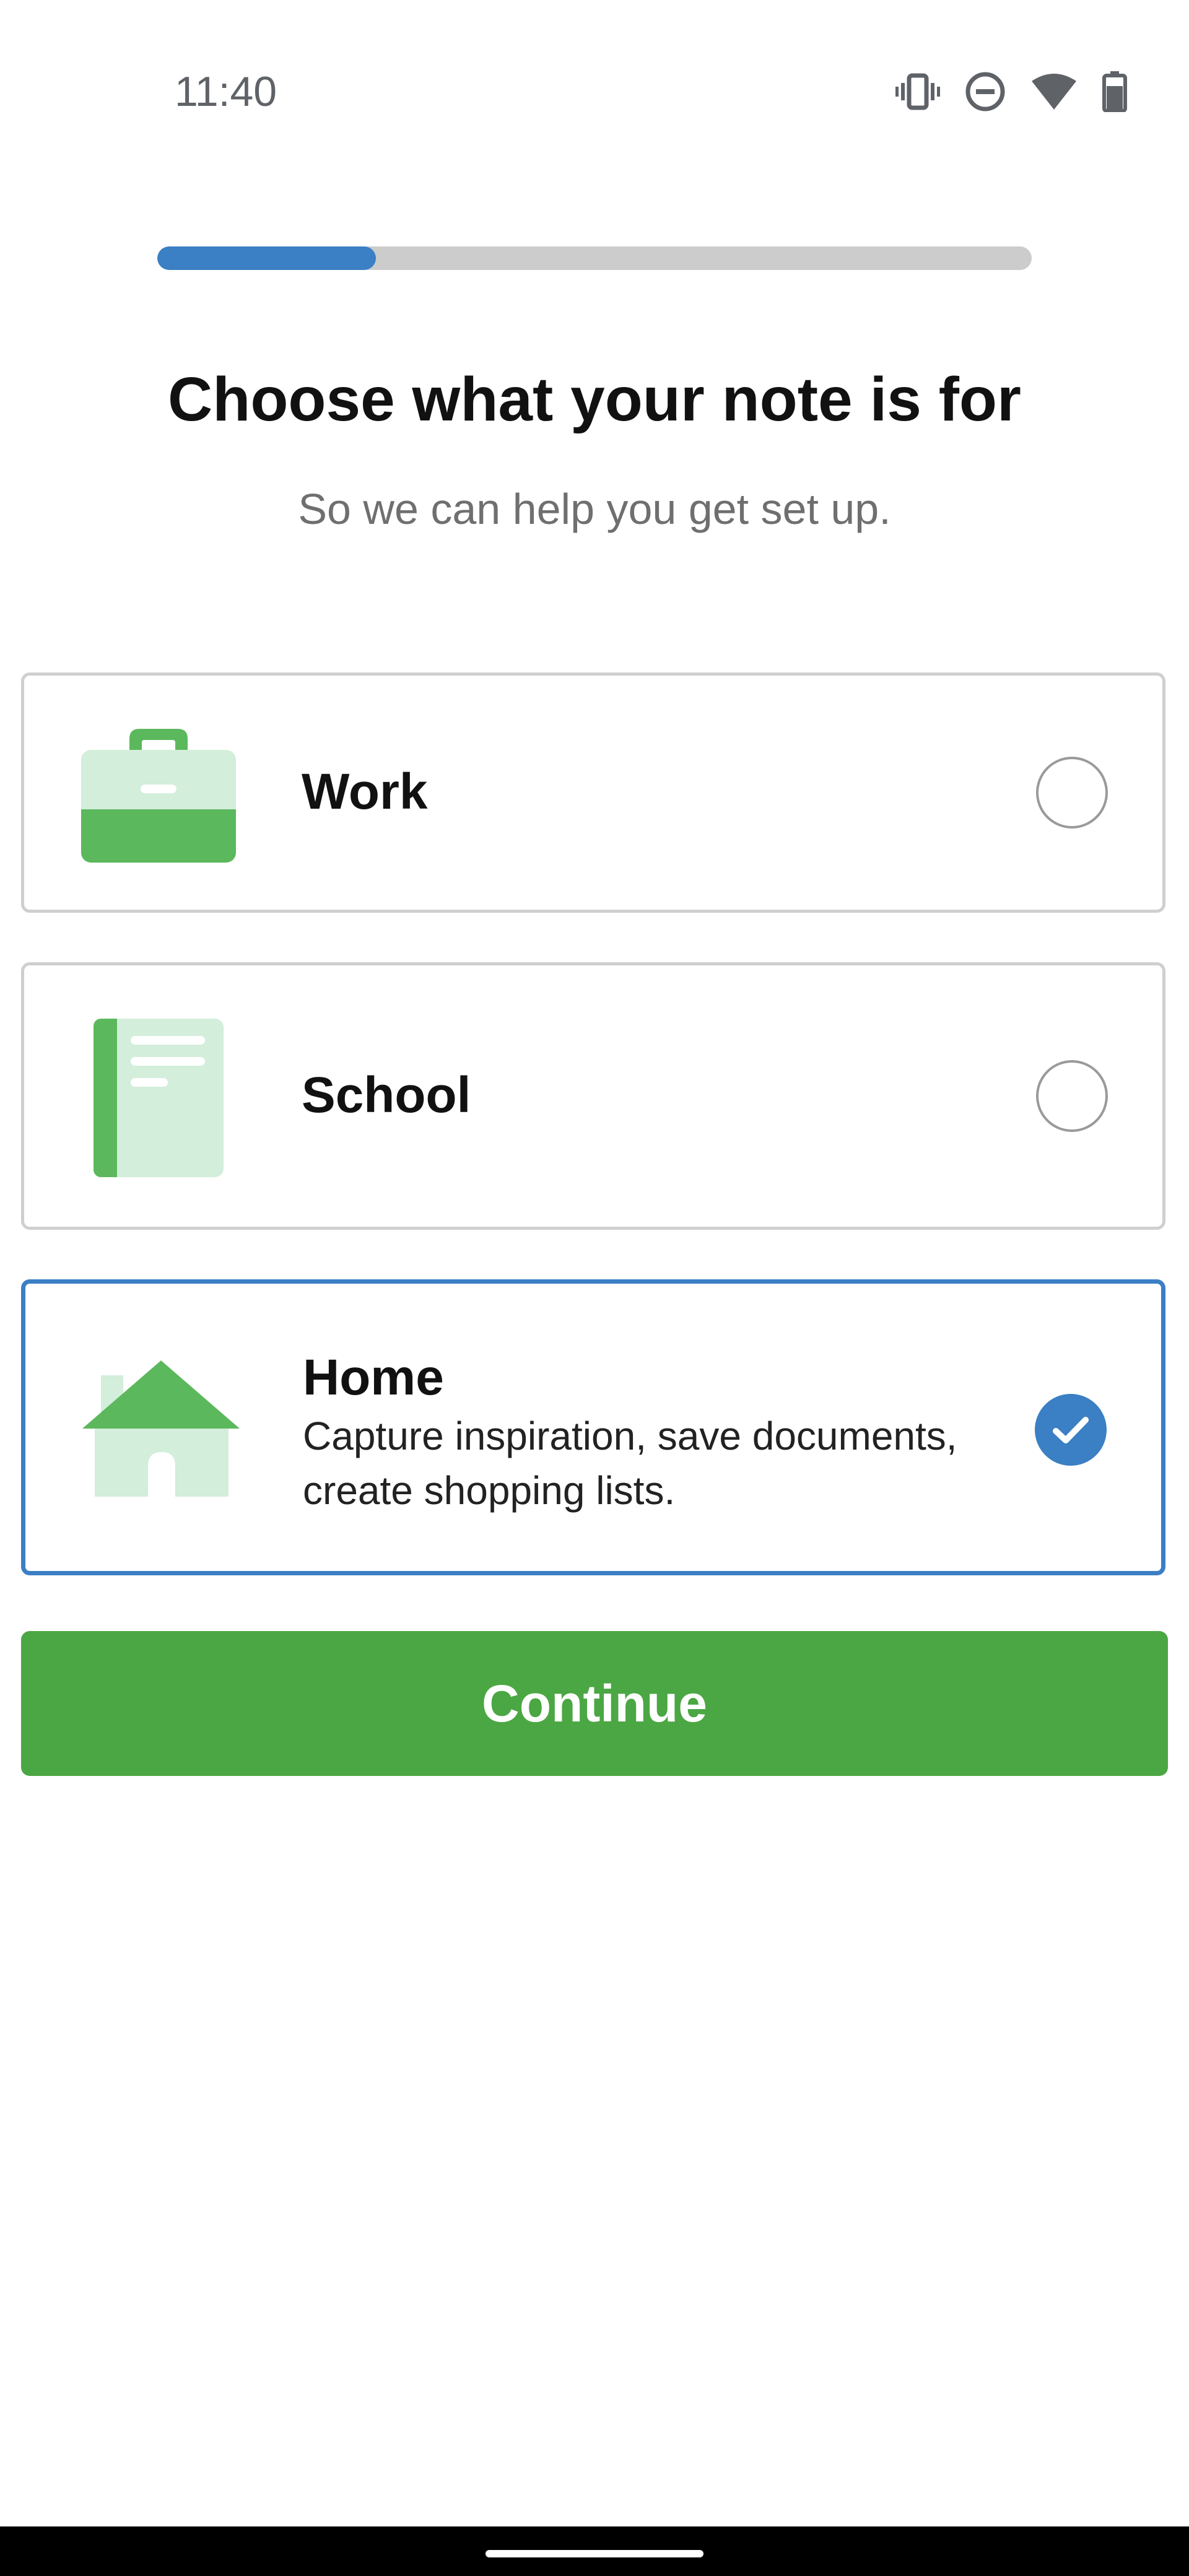  Describe the element at coordinates (917, 91) in the screenshot. I see `vibrate-icon` at that location.